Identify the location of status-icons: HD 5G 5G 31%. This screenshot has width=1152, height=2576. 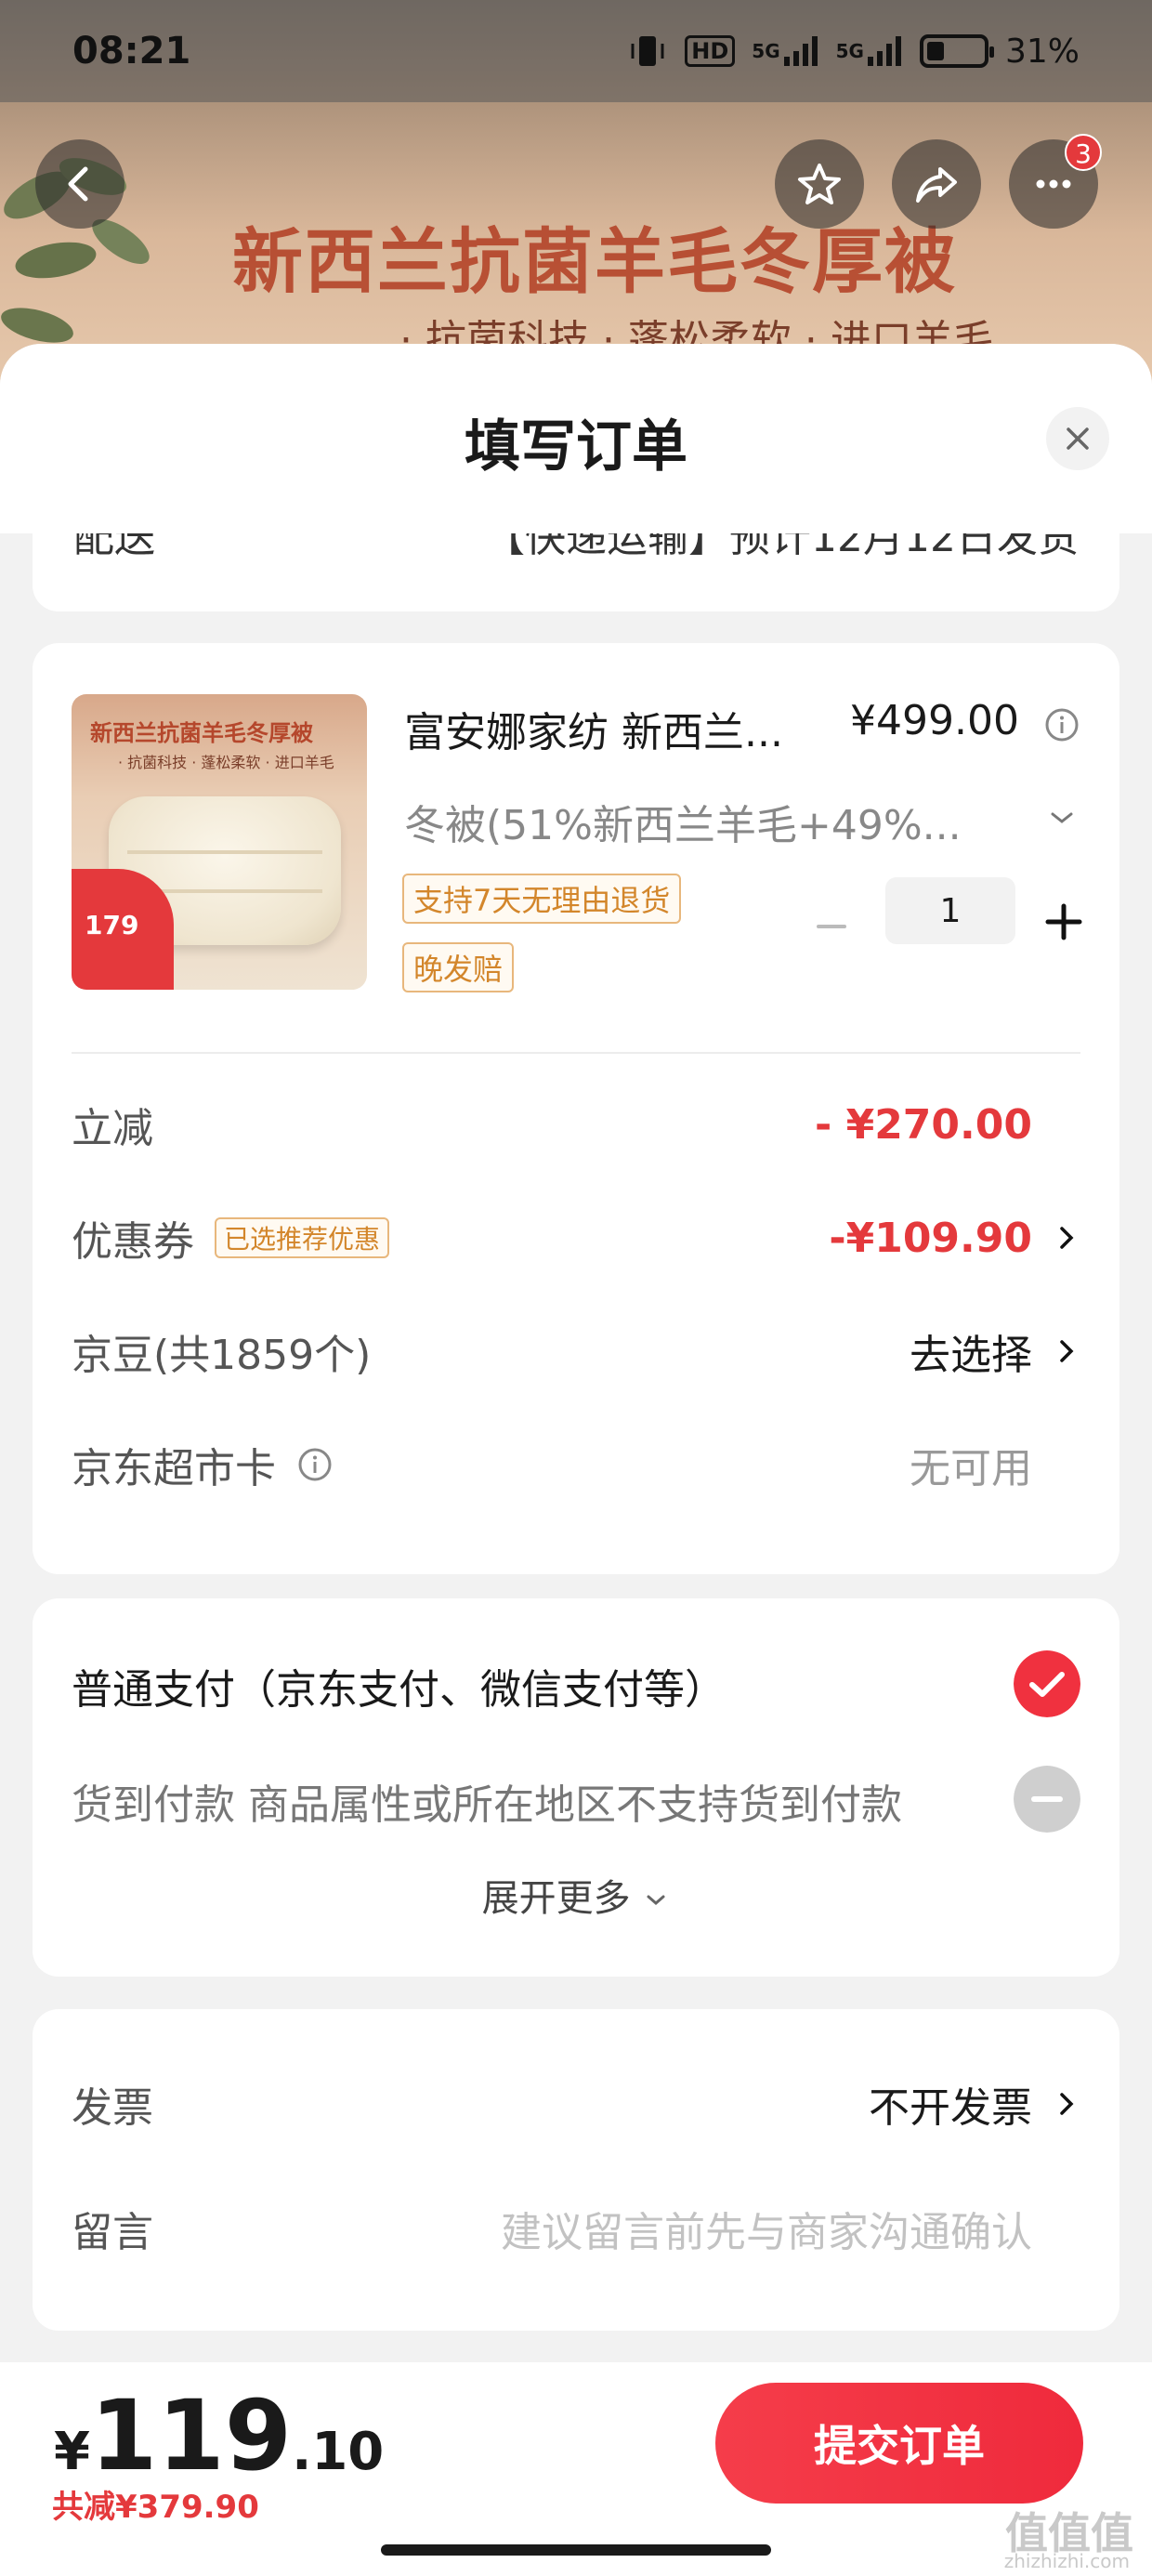
(853, 51).